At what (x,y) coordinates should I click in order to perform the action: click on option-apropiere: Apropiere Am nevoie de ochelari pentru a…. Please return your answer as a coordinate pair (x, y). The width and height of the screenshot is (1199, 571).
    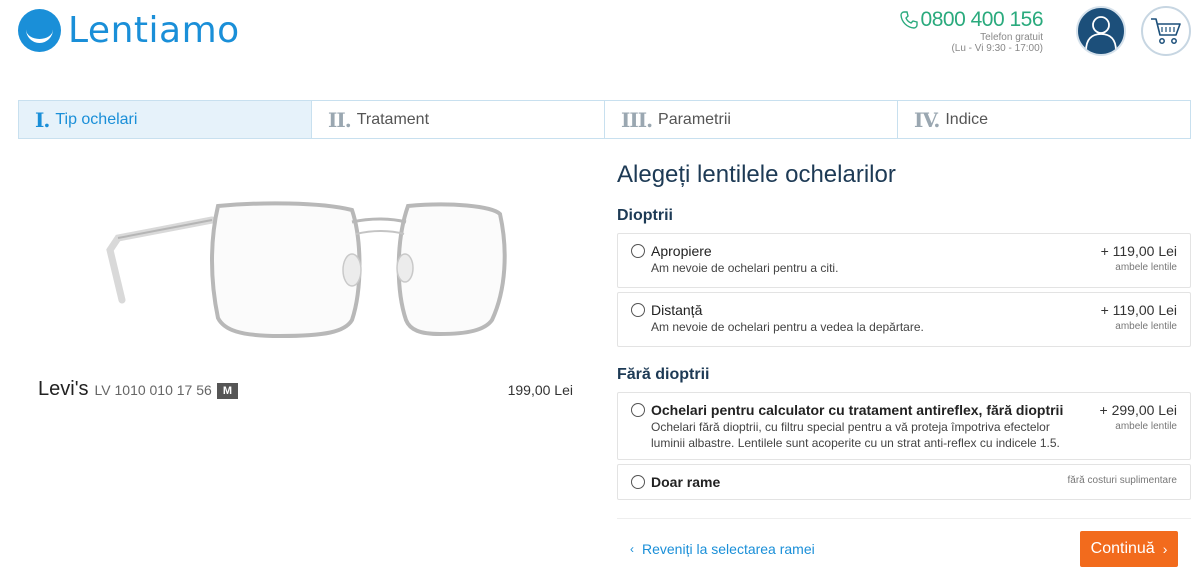
    Looking at the image, I should click on (904, 260).